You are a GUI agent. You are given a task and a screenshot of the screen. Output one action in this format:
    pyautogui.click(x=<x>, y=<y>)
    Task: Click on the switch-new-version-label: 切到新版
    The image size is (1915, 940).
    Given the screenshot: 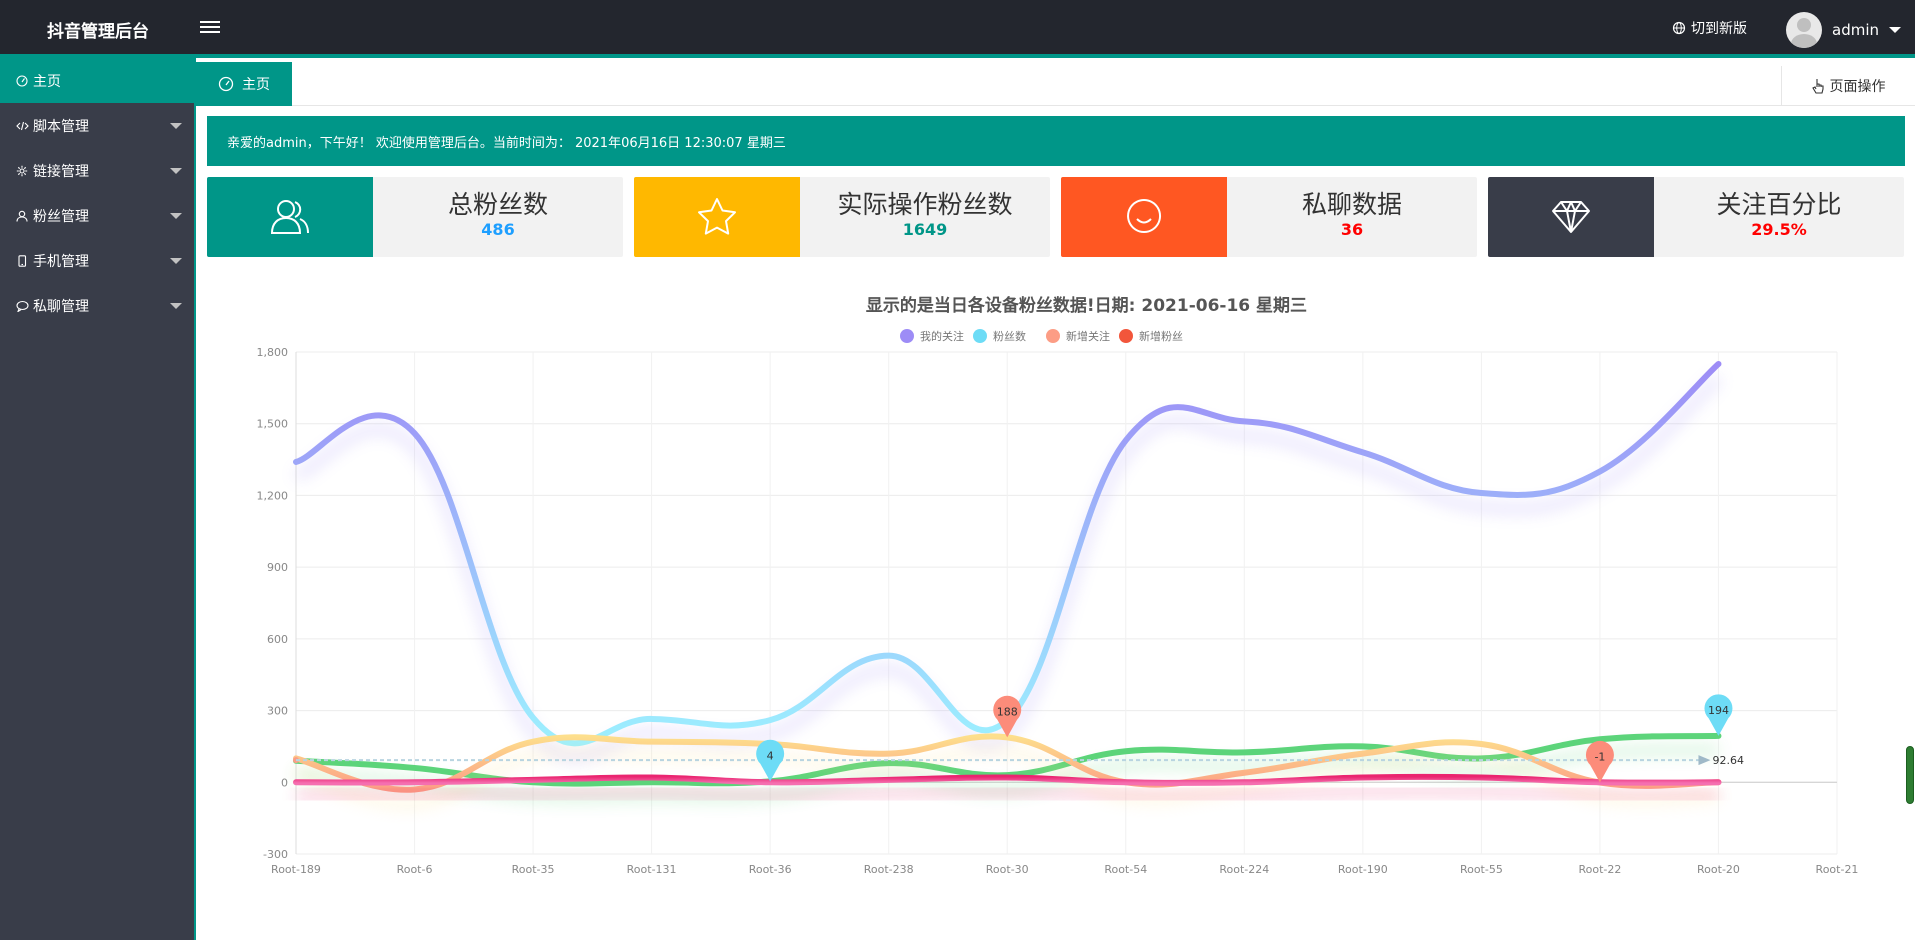 What is the action you would take?
    pyautogui.click(x=1719, y=29)
    